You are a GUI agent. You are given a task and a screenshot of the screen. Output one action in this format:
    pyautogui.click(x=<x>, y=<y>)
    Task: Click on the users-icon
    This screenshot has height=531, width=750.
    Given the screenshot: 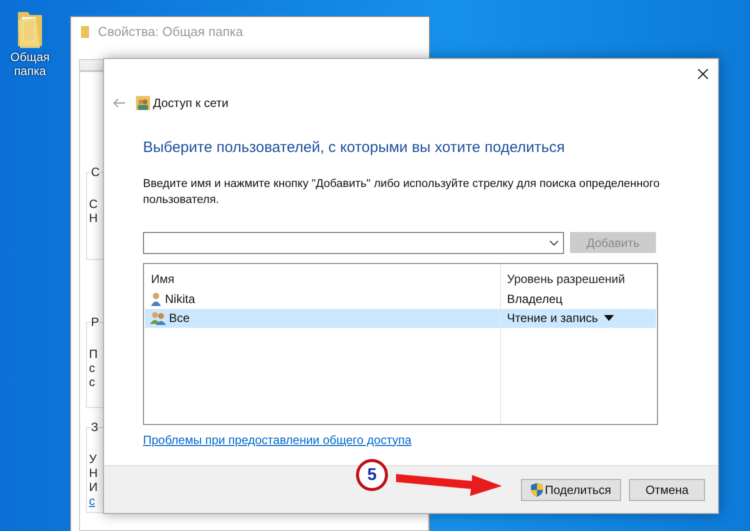 What is the action you would take?
    pyautogui.click(x=158, y=318)
    